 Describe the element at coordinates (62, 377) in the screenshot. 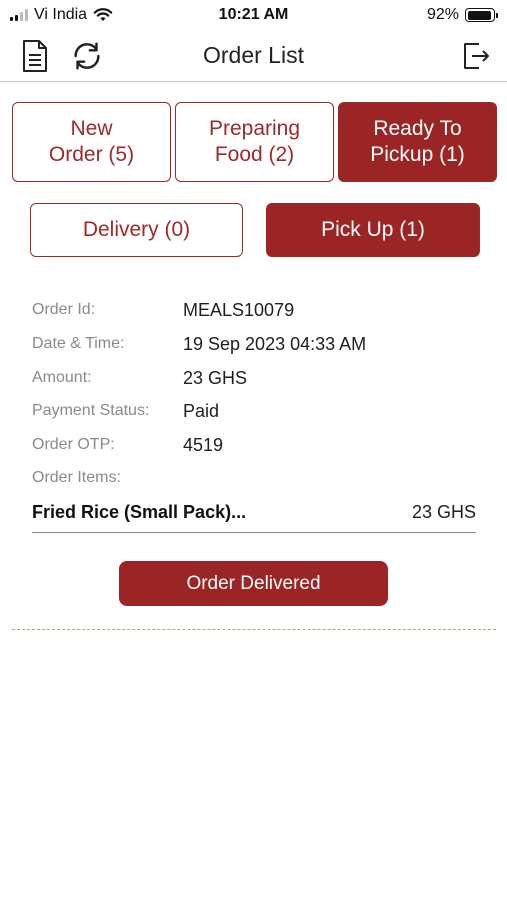

I see `amount-label: Amount:` at that location.